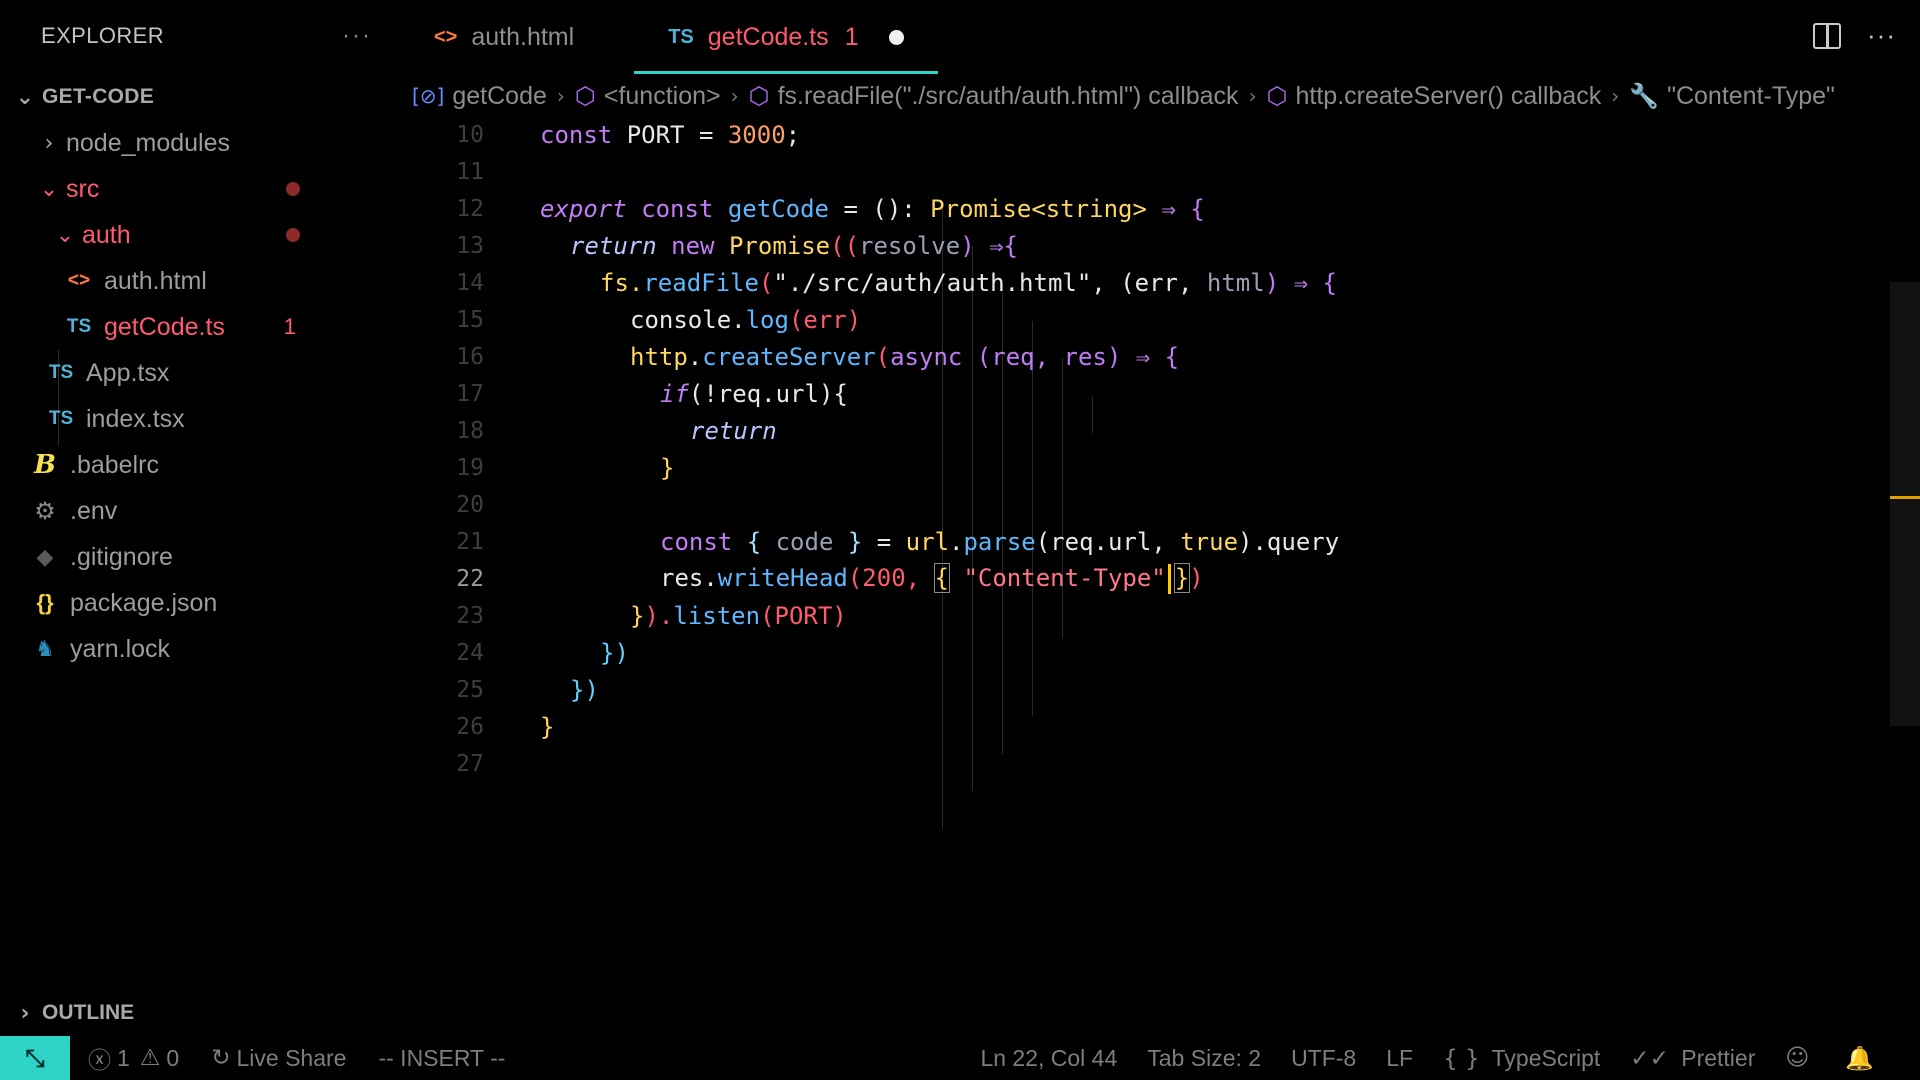 This screenshot has height=1080, width=1920. Describe the element at coordinates (1145, 689) in the screenshot. I see `code-line: 25 })` at that location.